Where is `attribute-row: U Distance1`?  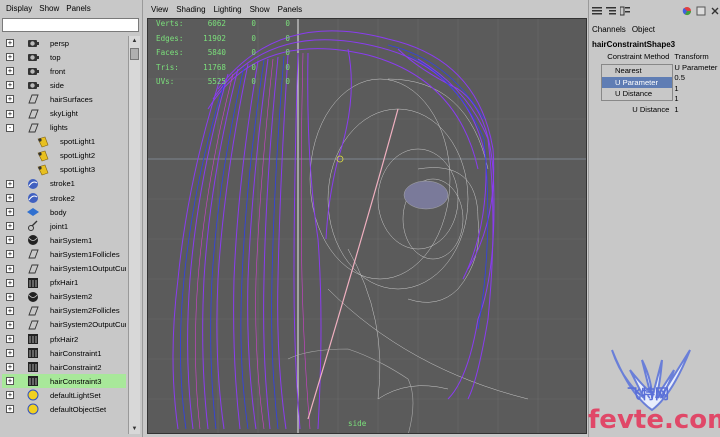 attribute-row: U Distance1 is located at coordinates (654, 110).